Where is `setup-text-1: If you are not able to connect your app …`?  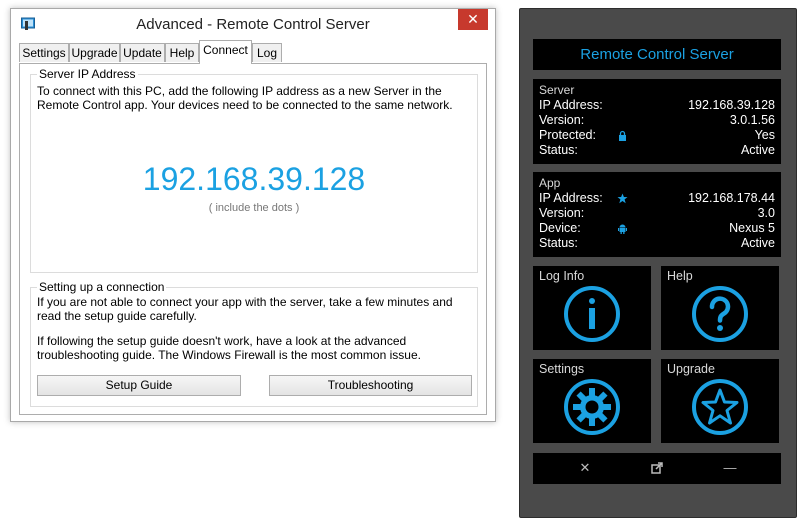
setup-text-1: If you are not able to connect your app … is located at coordinates (245, 309).